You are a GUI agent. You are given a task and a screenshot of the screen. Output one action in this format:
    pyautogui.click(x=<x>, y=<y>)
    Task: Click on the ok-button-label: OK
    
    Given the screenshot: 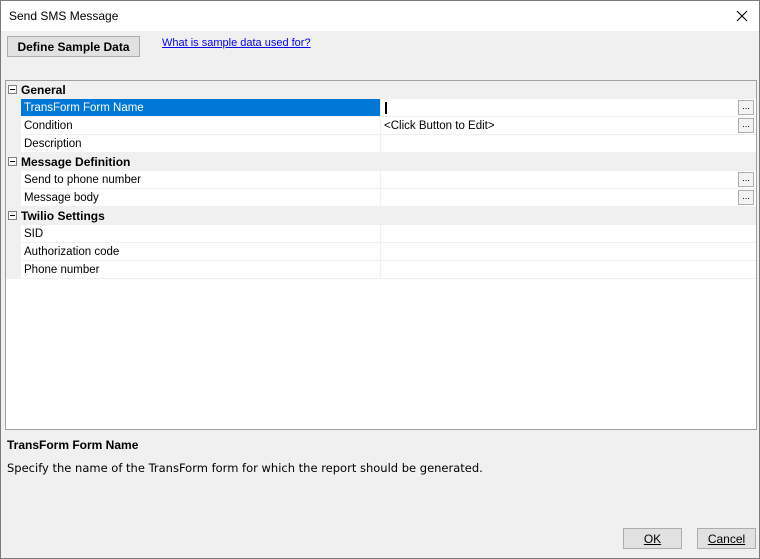 What is the action you would take?
    pyautogui.click(x=652, y=538)
    